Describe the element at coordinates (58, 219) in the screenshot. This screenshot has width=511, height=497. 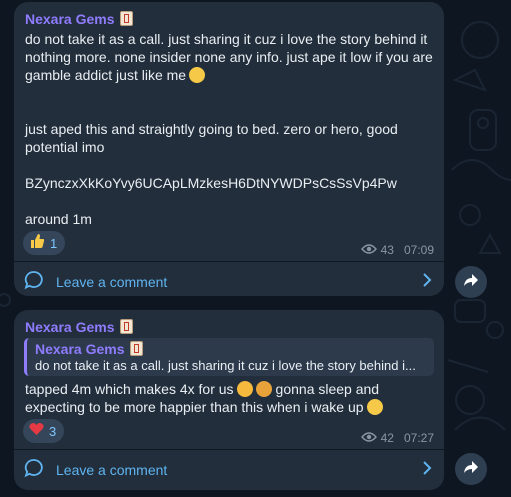
I see `message-text: around 1m` at that location.